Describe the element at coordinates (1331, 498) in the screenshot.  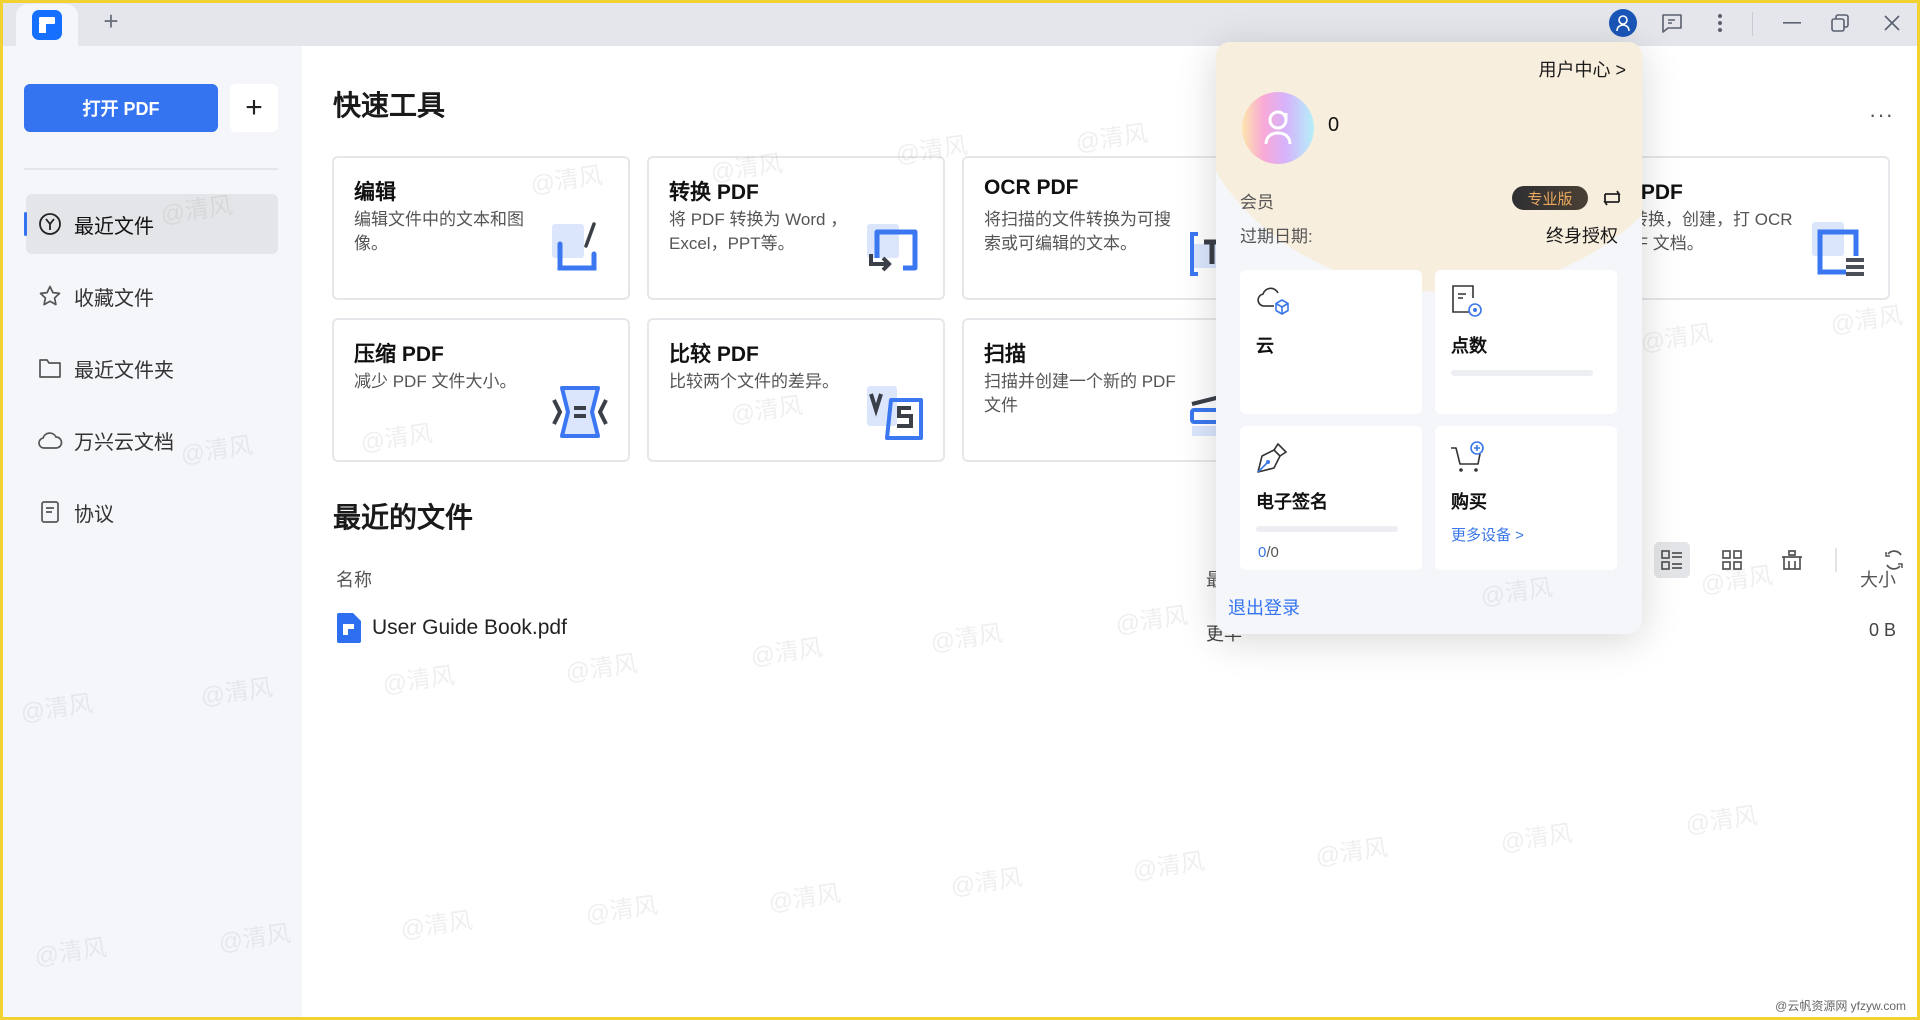
I see `e-signature-card: 电子签名 0/0` at that location.